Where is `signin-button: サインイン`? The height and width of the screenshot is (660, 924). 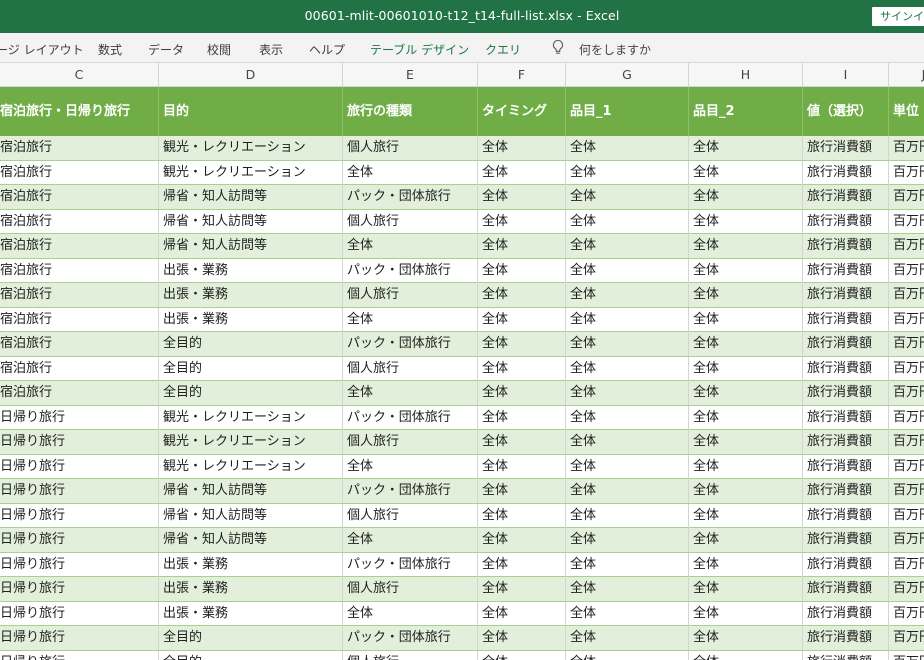
signin-button: サインイン is located at coordinates (898, 16).